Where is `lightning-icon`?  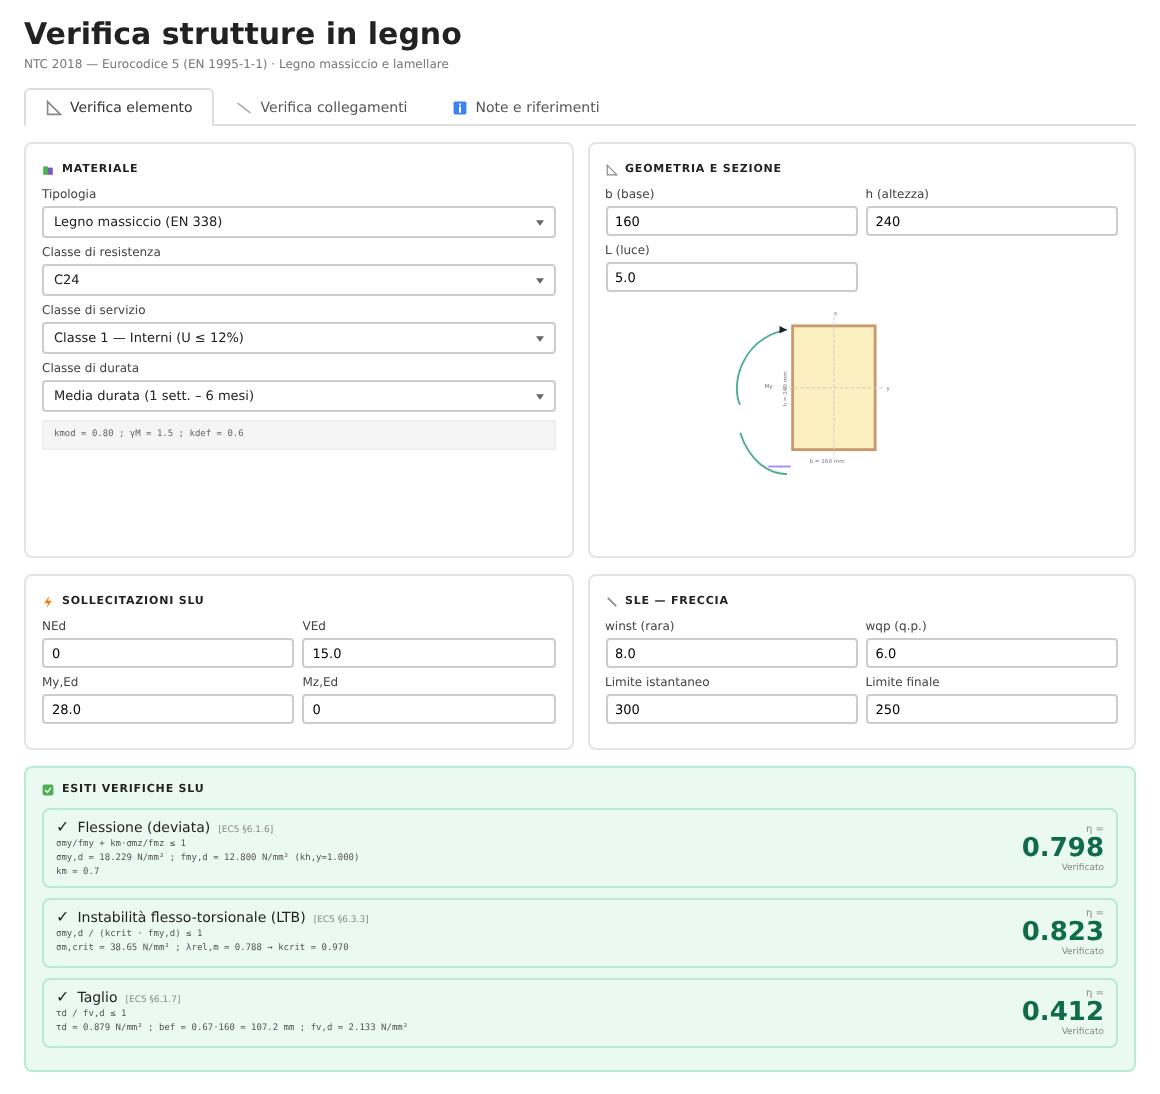 lightning-icon is located at coordinates (48, 602).